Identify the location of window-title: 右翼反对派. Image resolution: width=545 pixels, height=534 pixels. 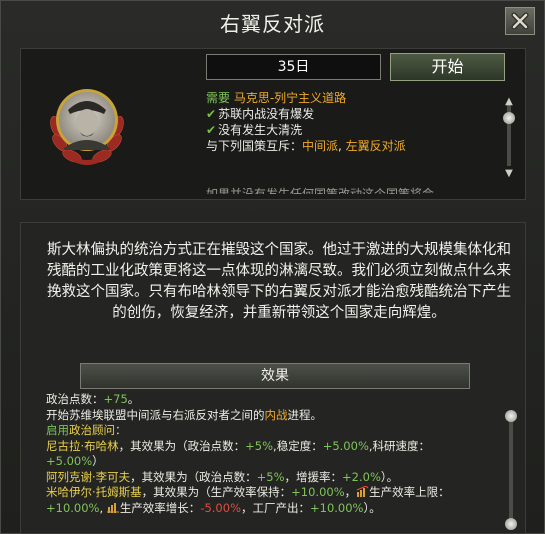
(272, 24).